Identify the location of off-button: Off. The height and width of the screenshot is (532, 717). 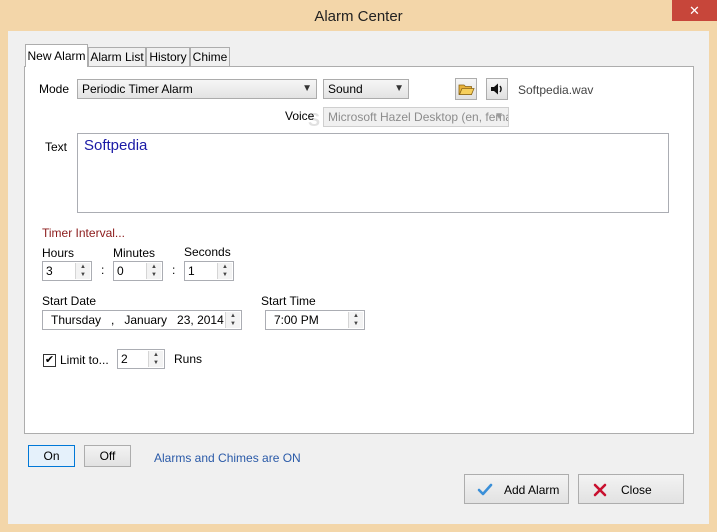
(107, 456).